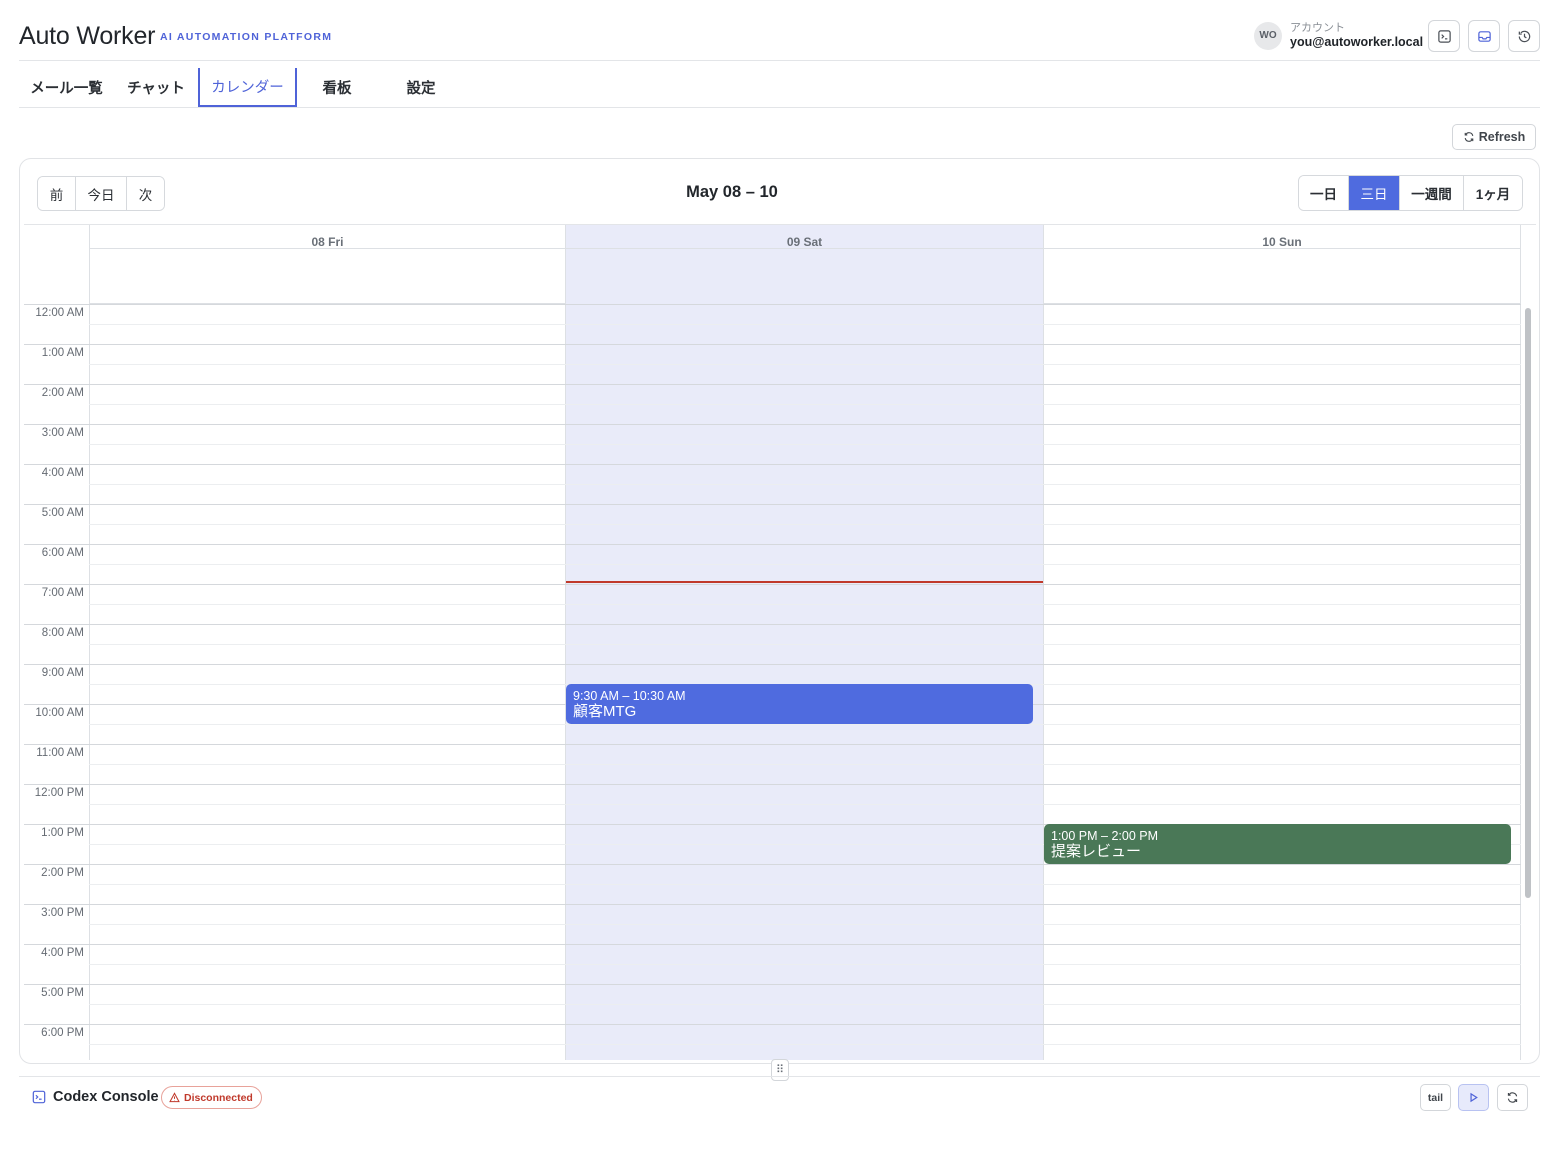 The height and width of the screenshot is (1160, 1560). I want to click on day-header-fri: 08 Fri, so click(327, 237).